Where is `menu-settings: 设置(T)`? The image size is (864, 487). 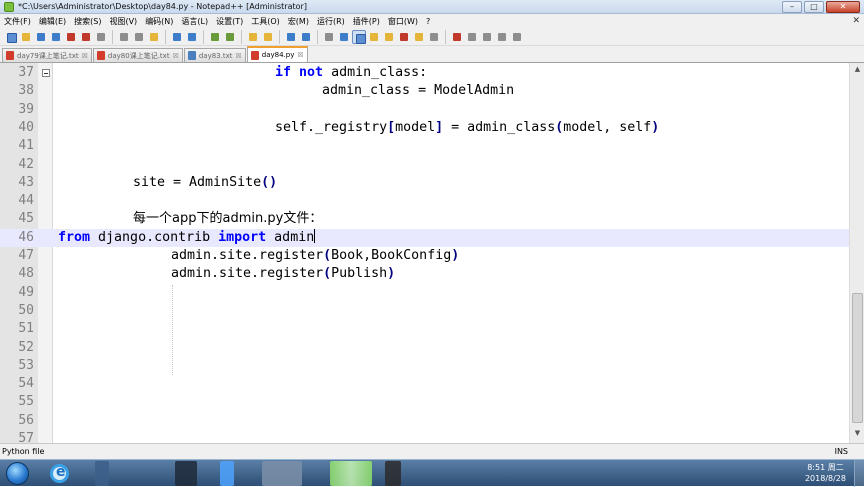
menu-settings: 设置(T) is located at coordinates (229, 21).